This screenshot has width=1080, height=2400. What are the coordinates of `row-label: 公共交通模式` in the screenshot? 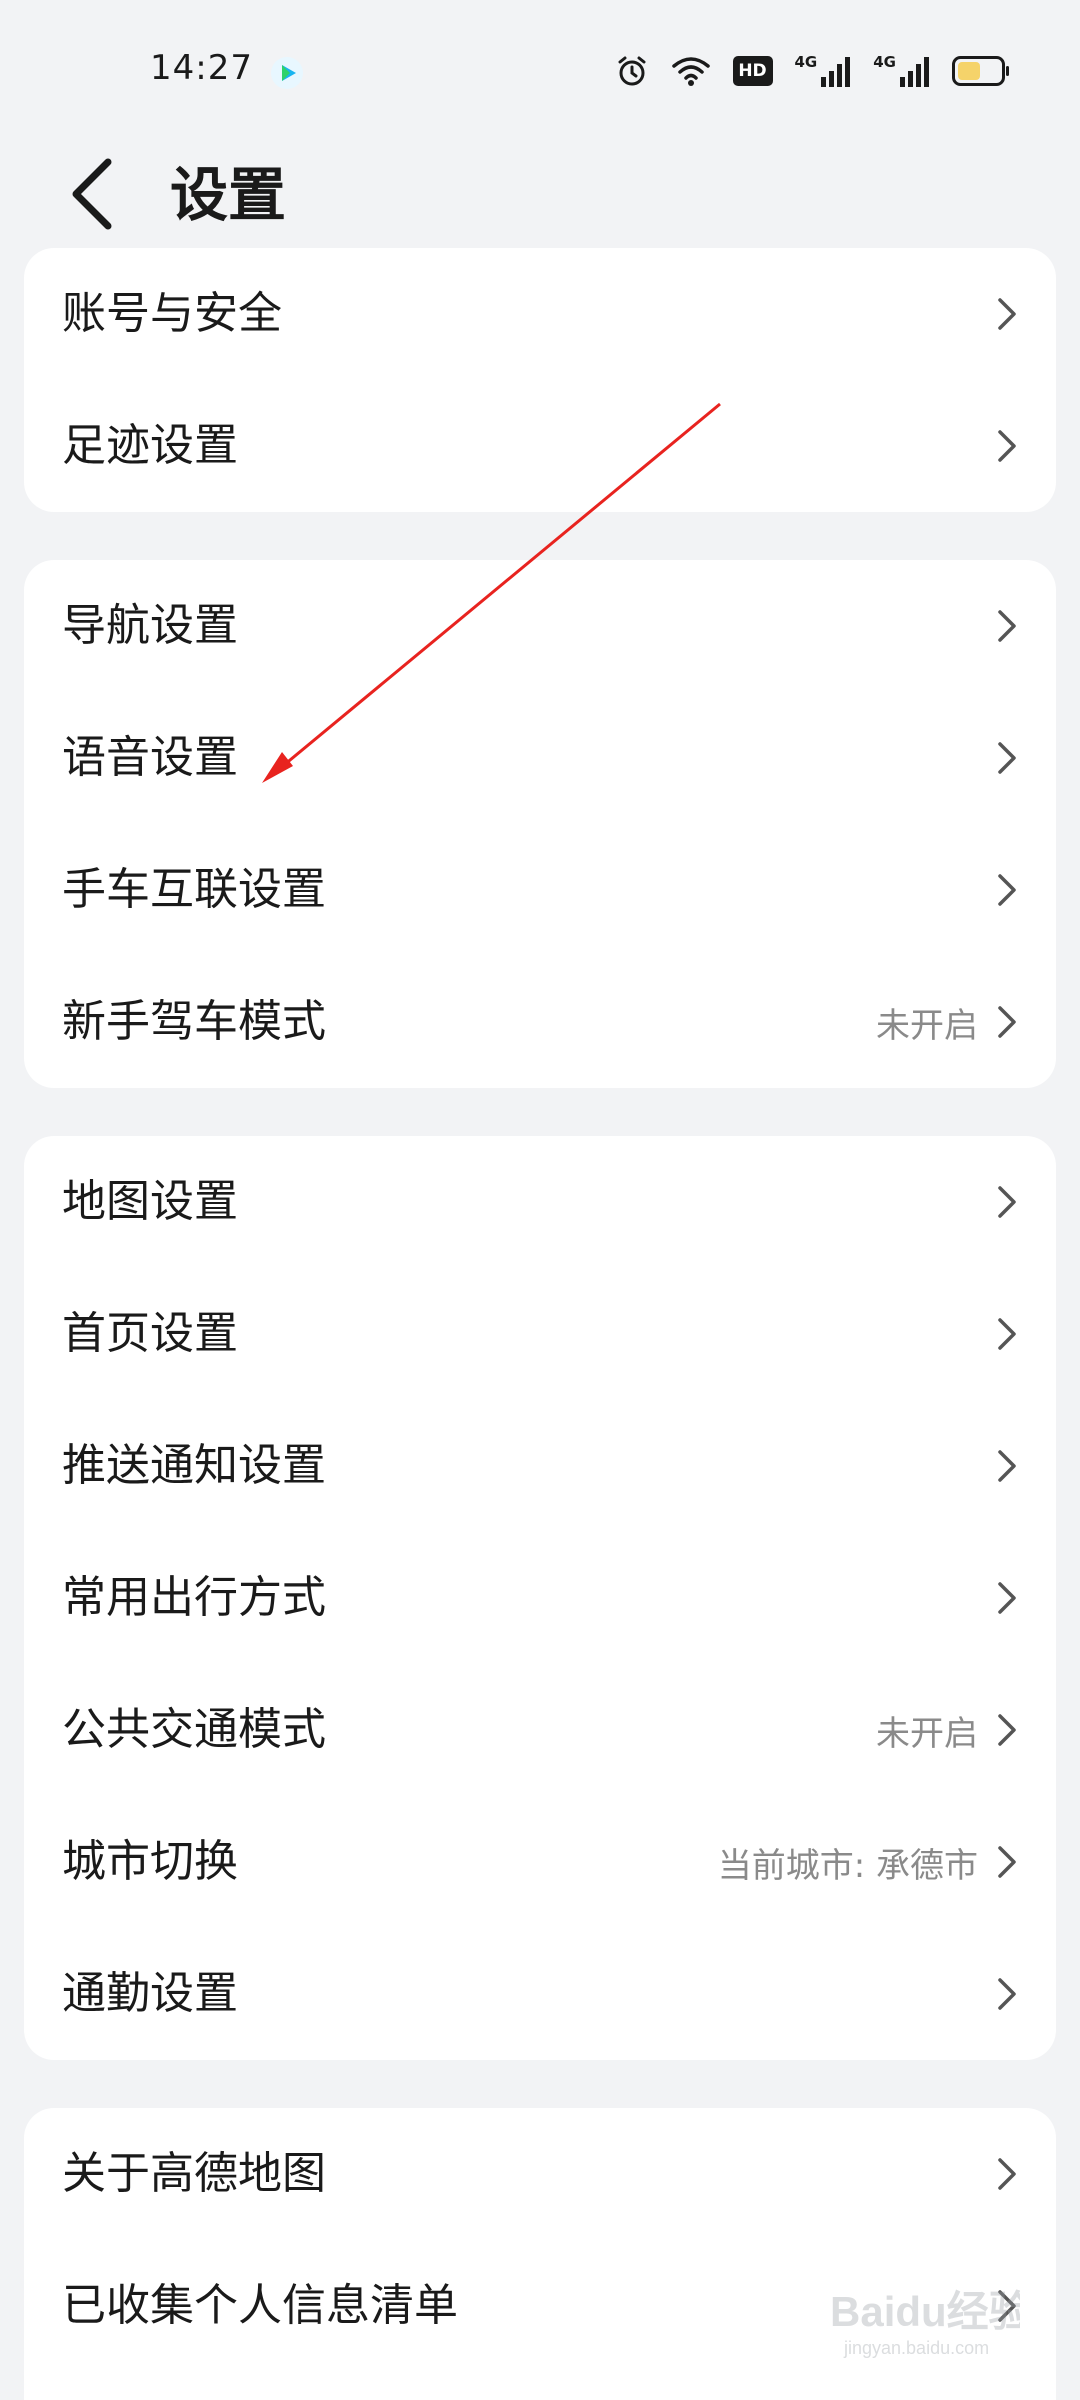 It's located at (194, 1729).